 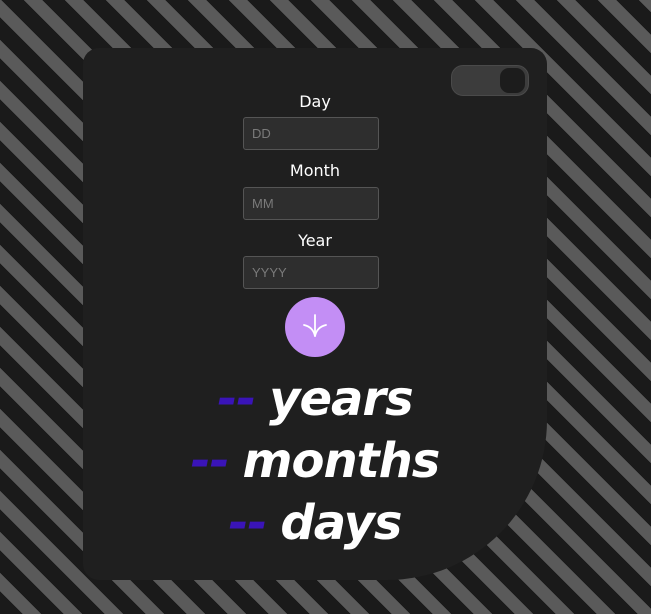 I want to click on years-label: years, so click(x=341, y=399).